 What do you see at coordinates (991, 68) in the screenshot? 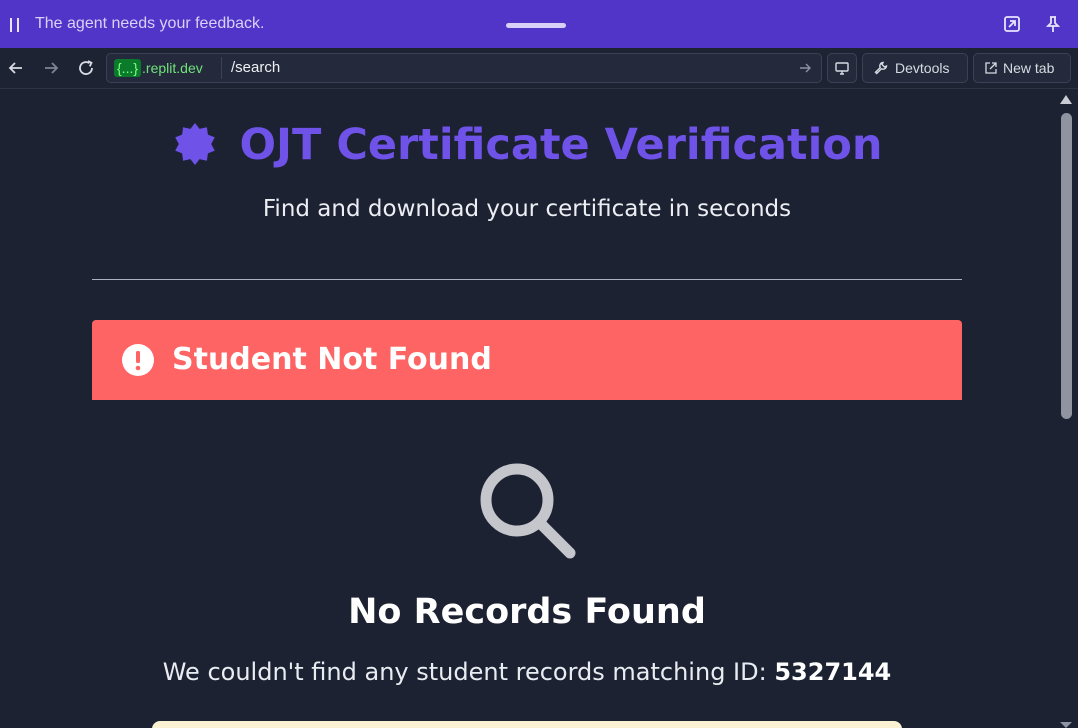
I see `external-link-icon` at bounding box center [991, 68].